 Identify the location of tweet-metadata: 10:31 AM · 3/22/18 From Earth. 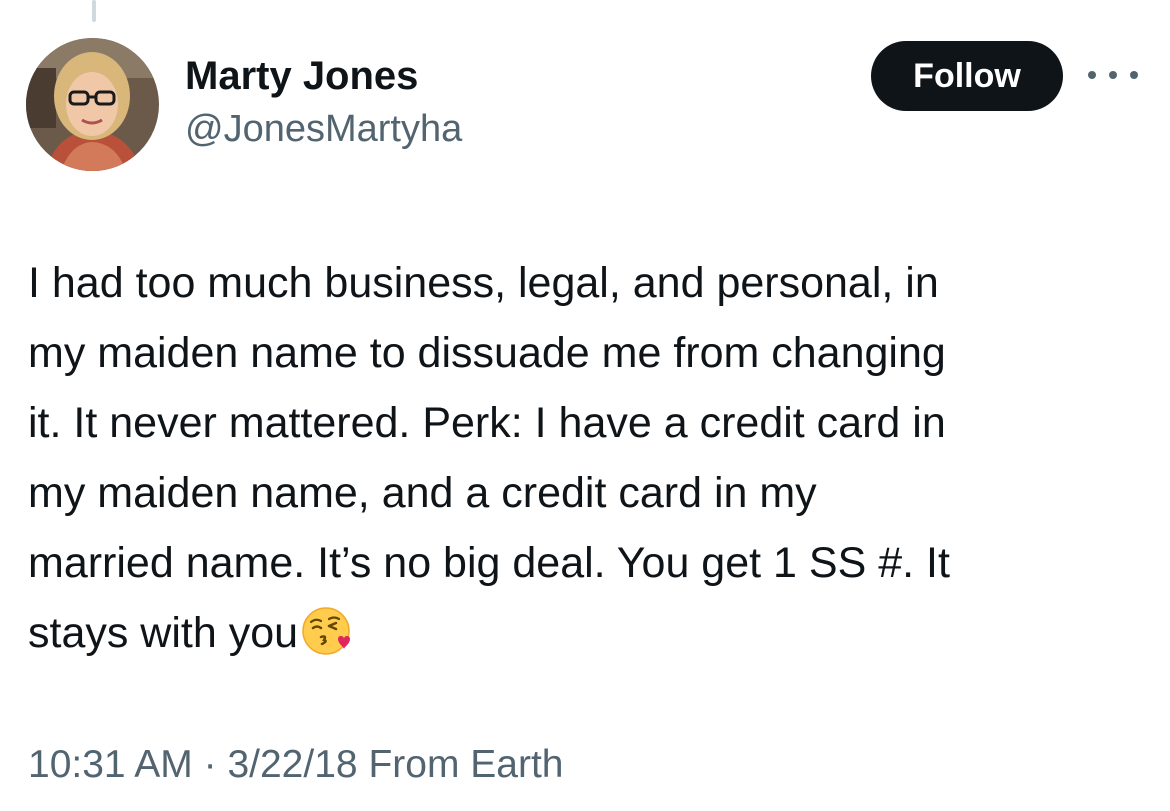
(295, 765).